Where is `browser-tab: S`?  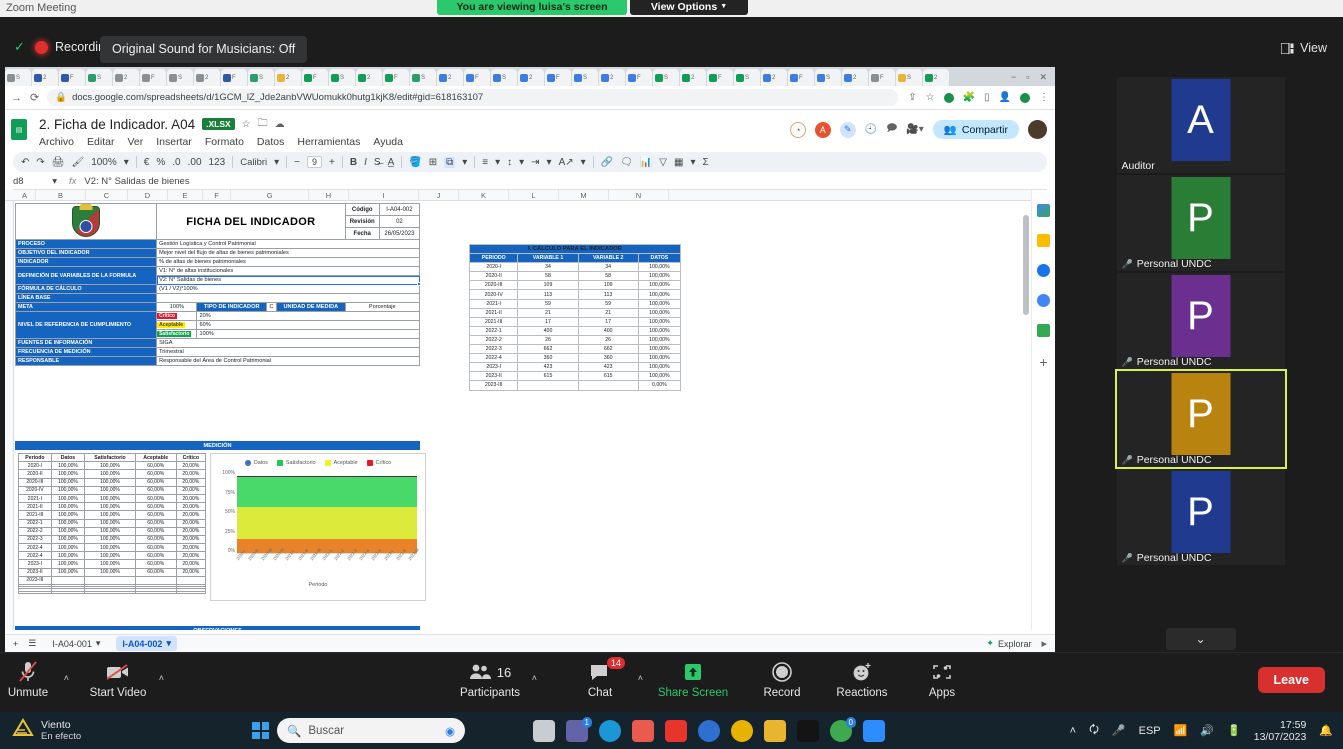
browser-tab: S is located at coordinates (18, 77).